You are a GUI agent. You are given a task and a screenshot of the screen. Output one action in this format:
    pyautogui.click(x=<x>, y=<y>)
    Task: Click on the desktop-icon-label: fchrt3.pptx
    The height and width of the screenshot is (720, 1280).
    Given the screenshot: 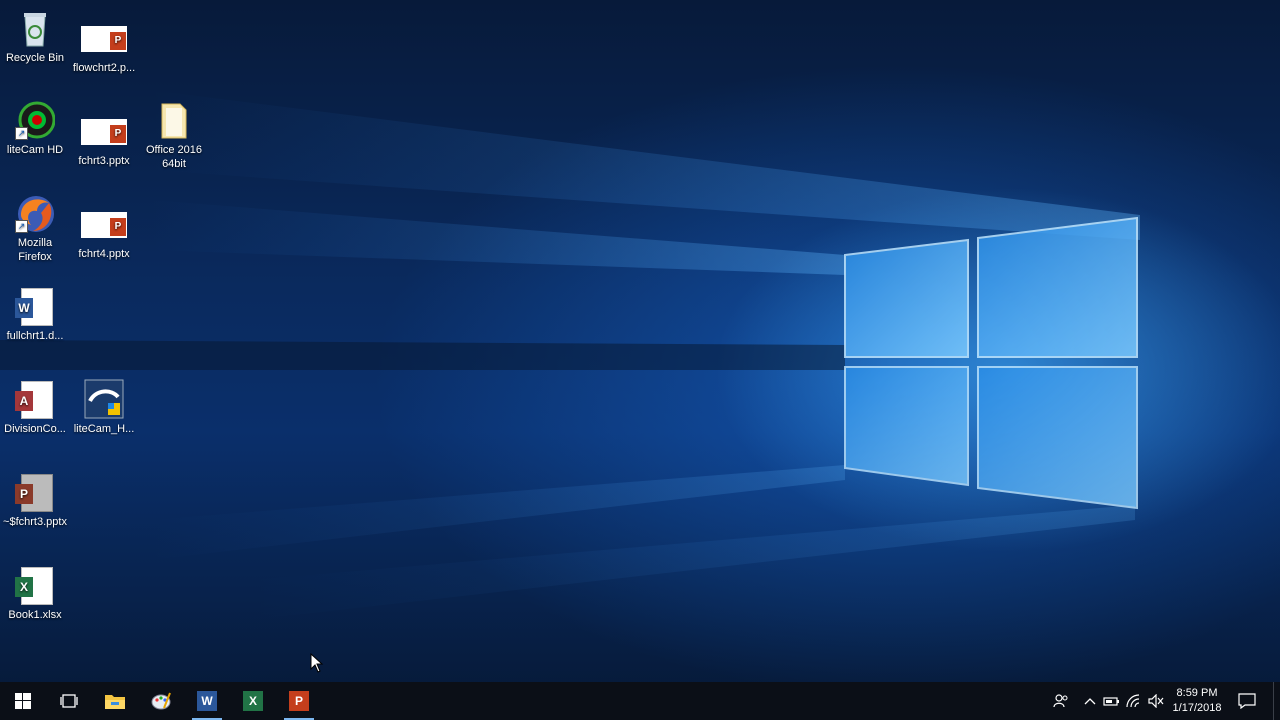 What is the action you would take?
    pyautogui.click(x=104, y=161)
    